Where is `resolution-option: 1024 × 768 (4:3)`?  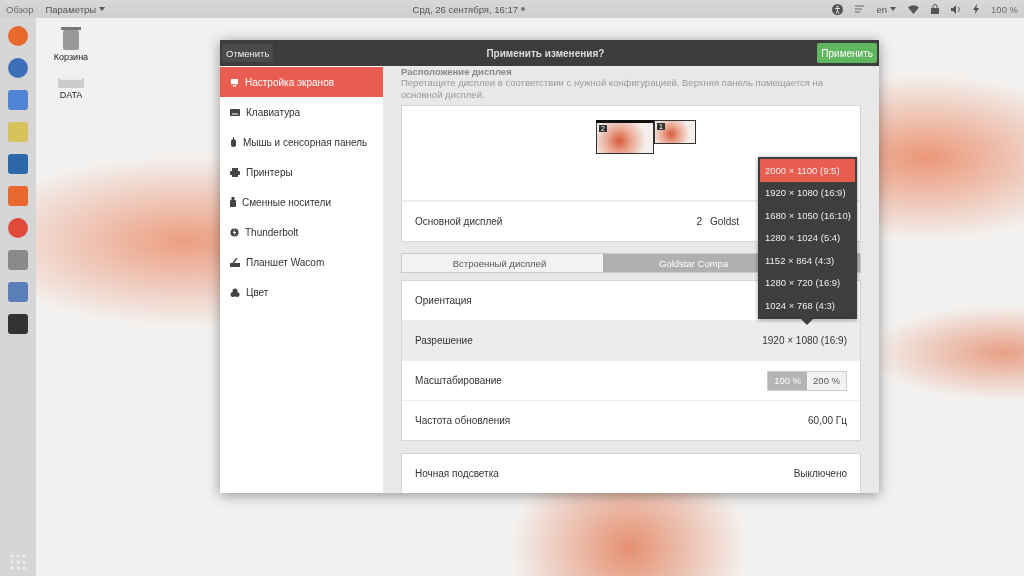
resolution-option: 1024 × 768 (4:3) is located at coordinates (807, 305).